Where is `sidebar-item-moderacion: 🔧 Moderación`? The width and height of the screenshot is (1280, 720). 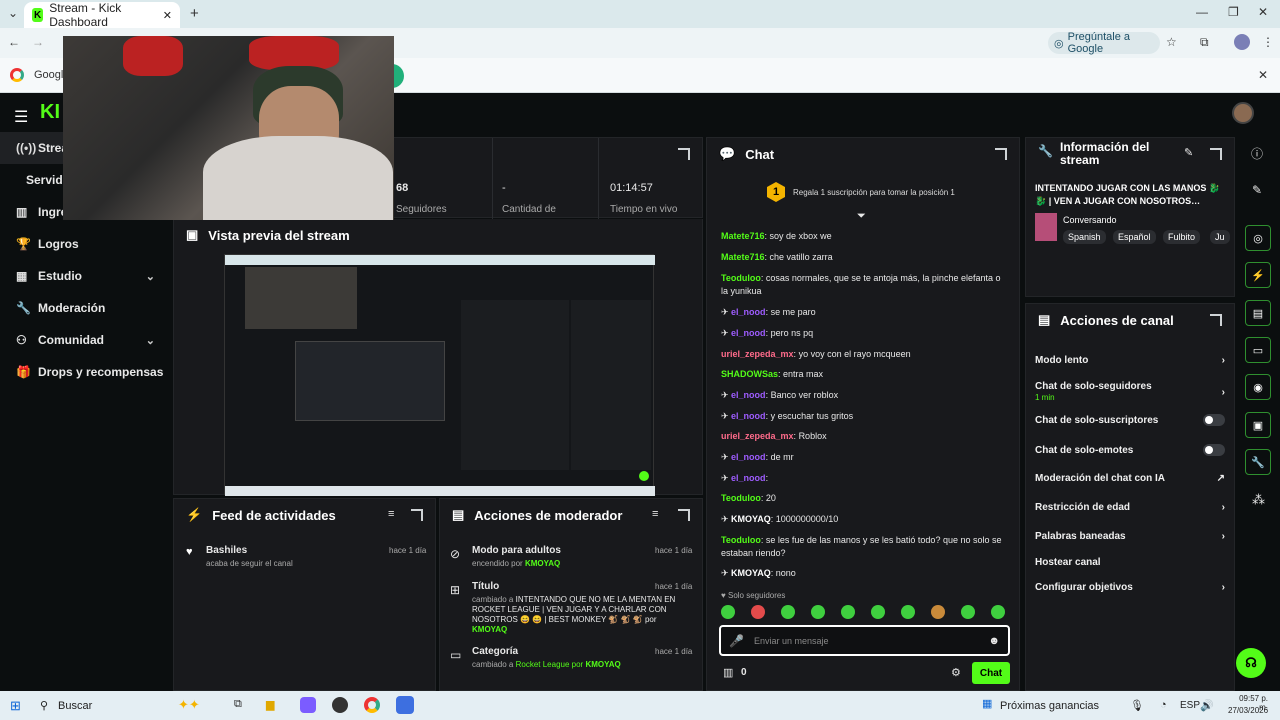 sidebar-item-moderacion: 🔧 Moderación is located at coordinates (86, 308).